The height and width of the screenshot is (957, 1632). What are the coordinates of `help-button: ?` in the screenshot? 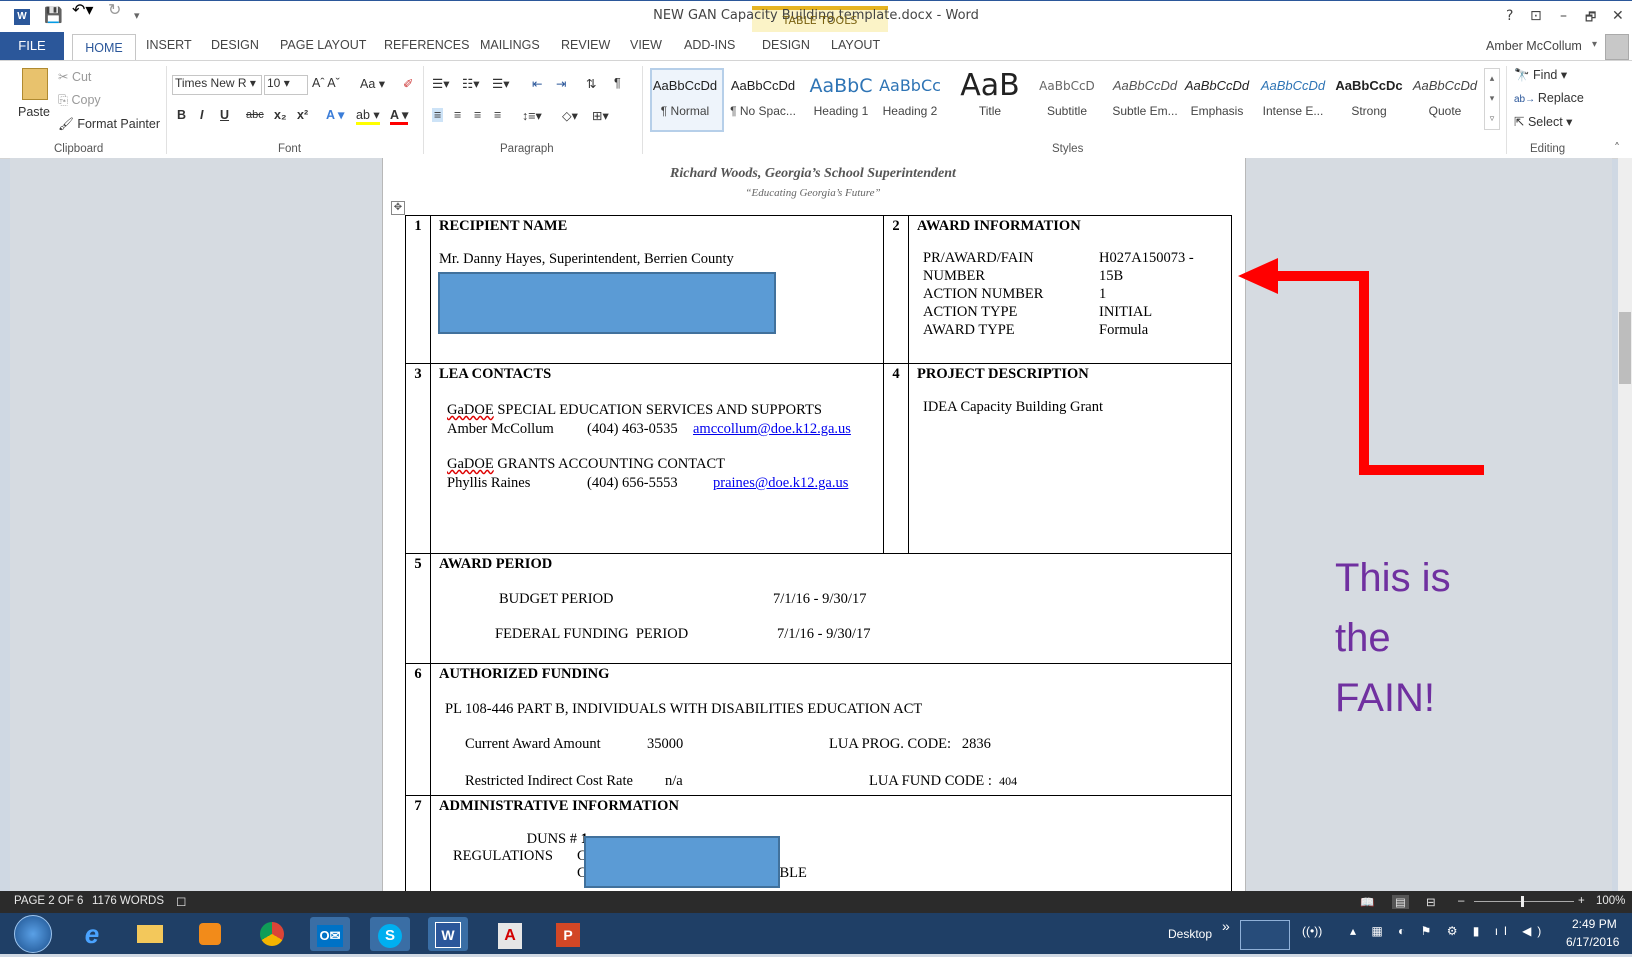 It's located at (1509, 16).